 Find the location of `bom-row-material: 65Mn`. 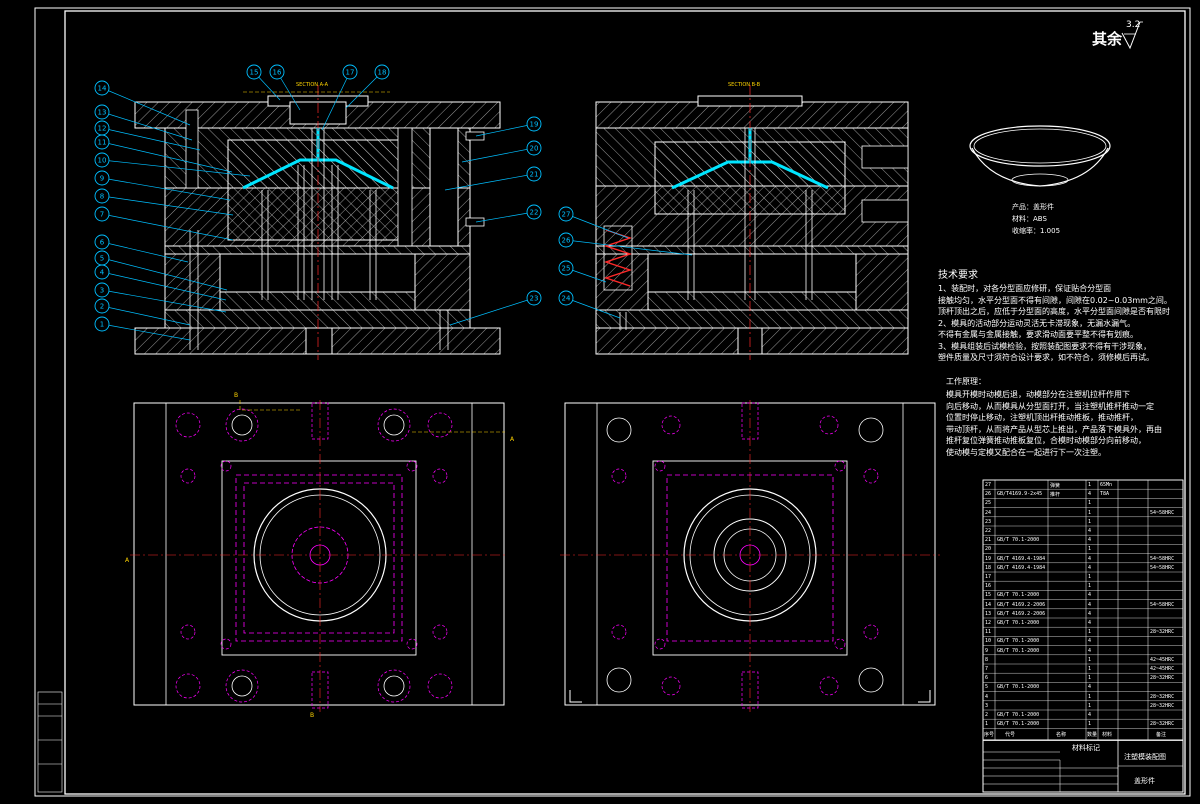

bom-row-material: 65Mn is located at coordinates (1106, 485).